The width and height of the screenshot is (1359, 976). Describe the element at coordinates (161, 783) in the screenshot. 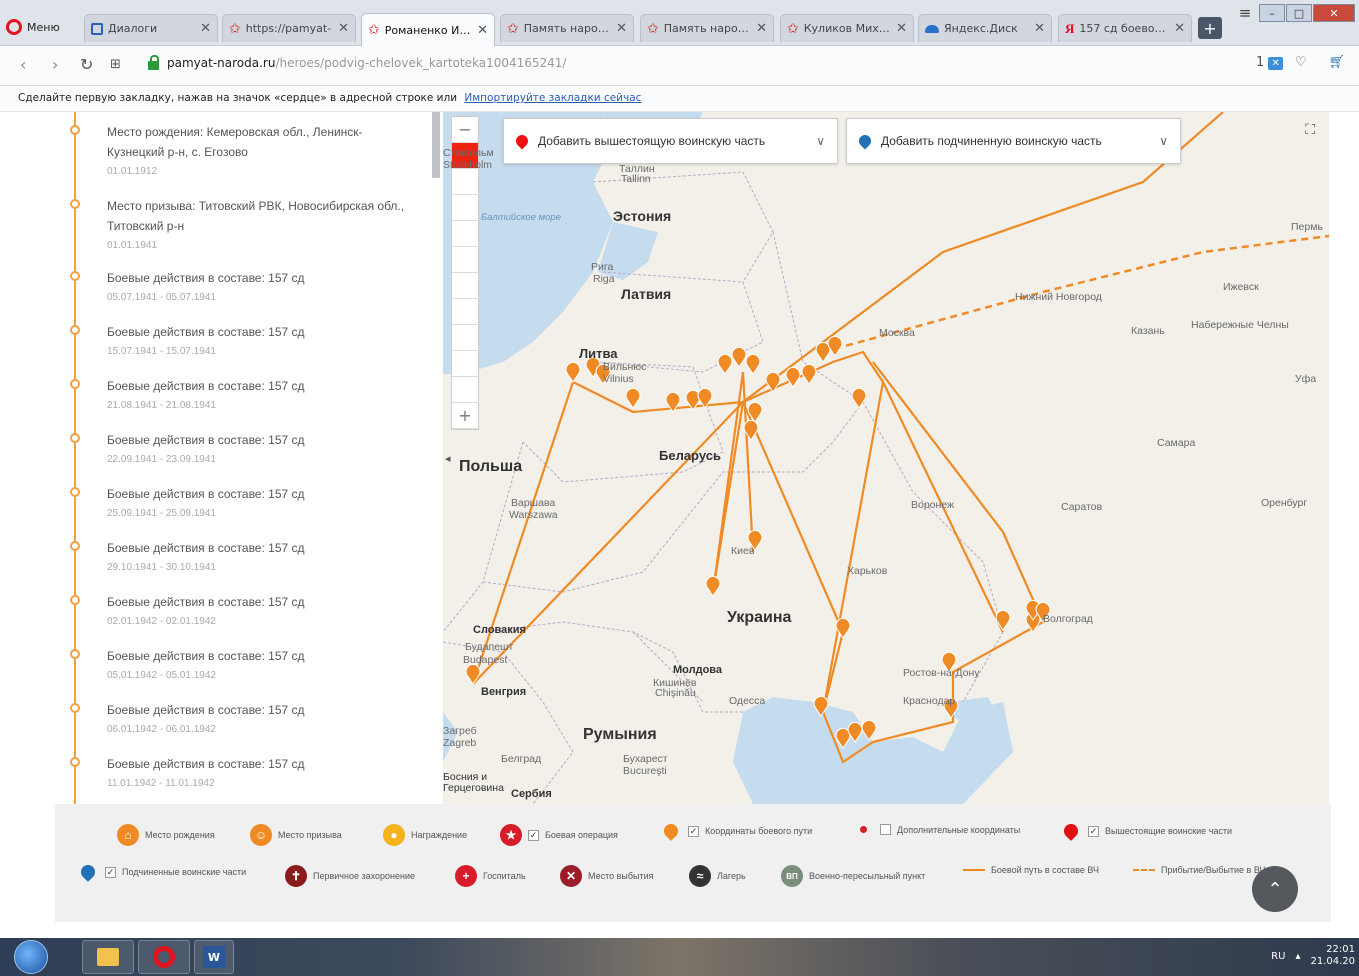

I see `timeline-event-date: 11.01.1942 - 11.01.1942` at that location.